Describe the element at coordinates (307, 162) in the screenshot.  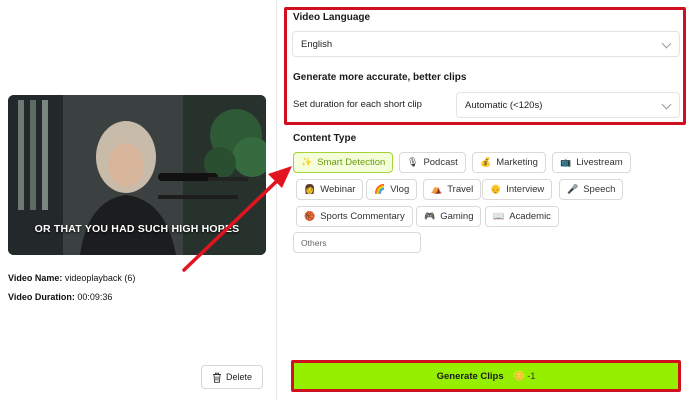
I see `sparkle-icon: ✨` at that location.